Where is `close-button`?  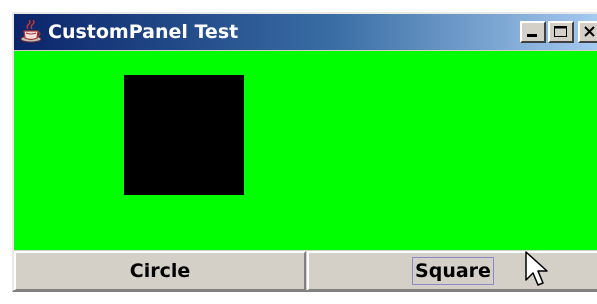
close-button is located at coordinates (587, 32).